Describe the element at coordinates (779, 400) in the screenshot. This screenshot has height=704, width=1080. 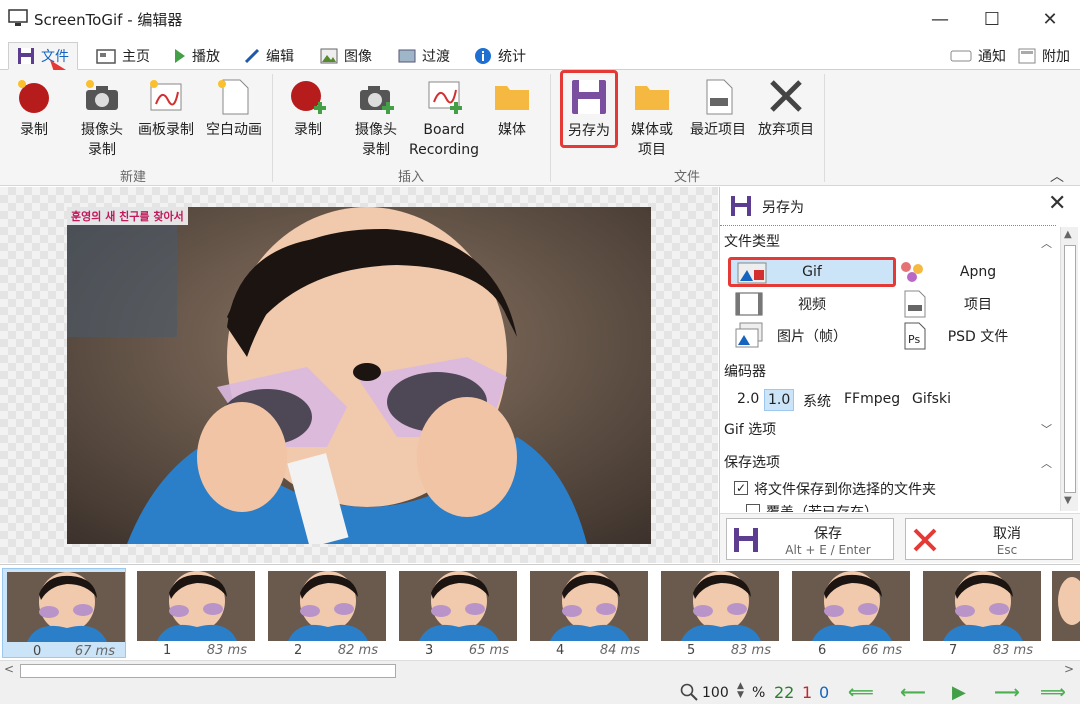
I see `encoder-1-0: 1.0` at that location.